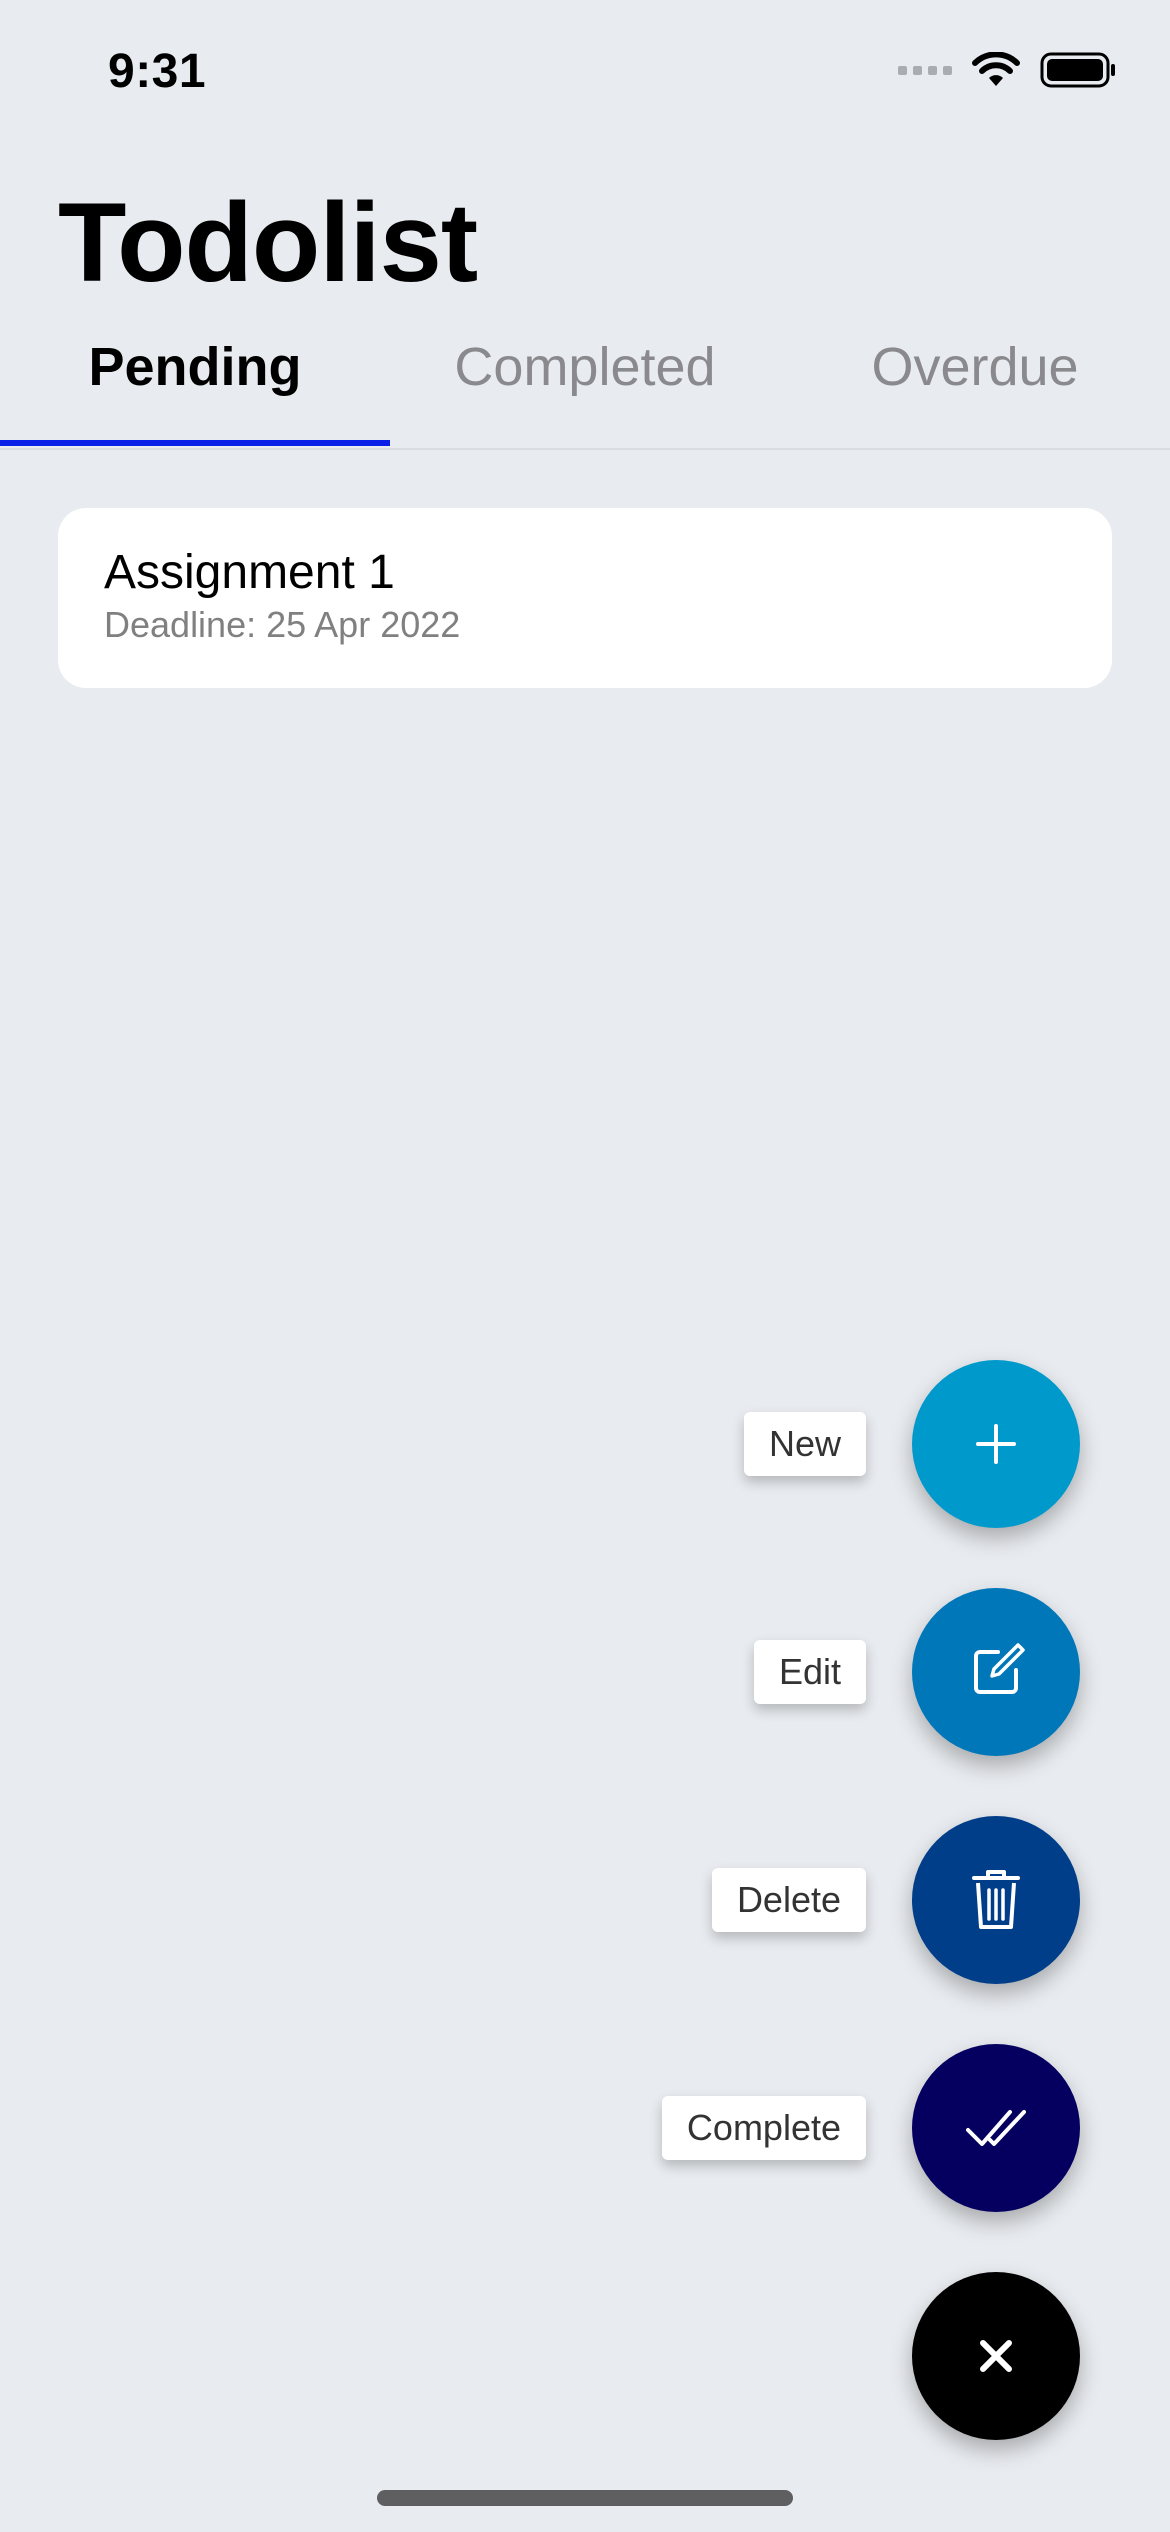 The width and height of the screenshot is (1170, 2532). What do you see at coordinates (925, 70) in the screenshot?
I see `cellular-signal-icon` at bounding box center [925, 70].